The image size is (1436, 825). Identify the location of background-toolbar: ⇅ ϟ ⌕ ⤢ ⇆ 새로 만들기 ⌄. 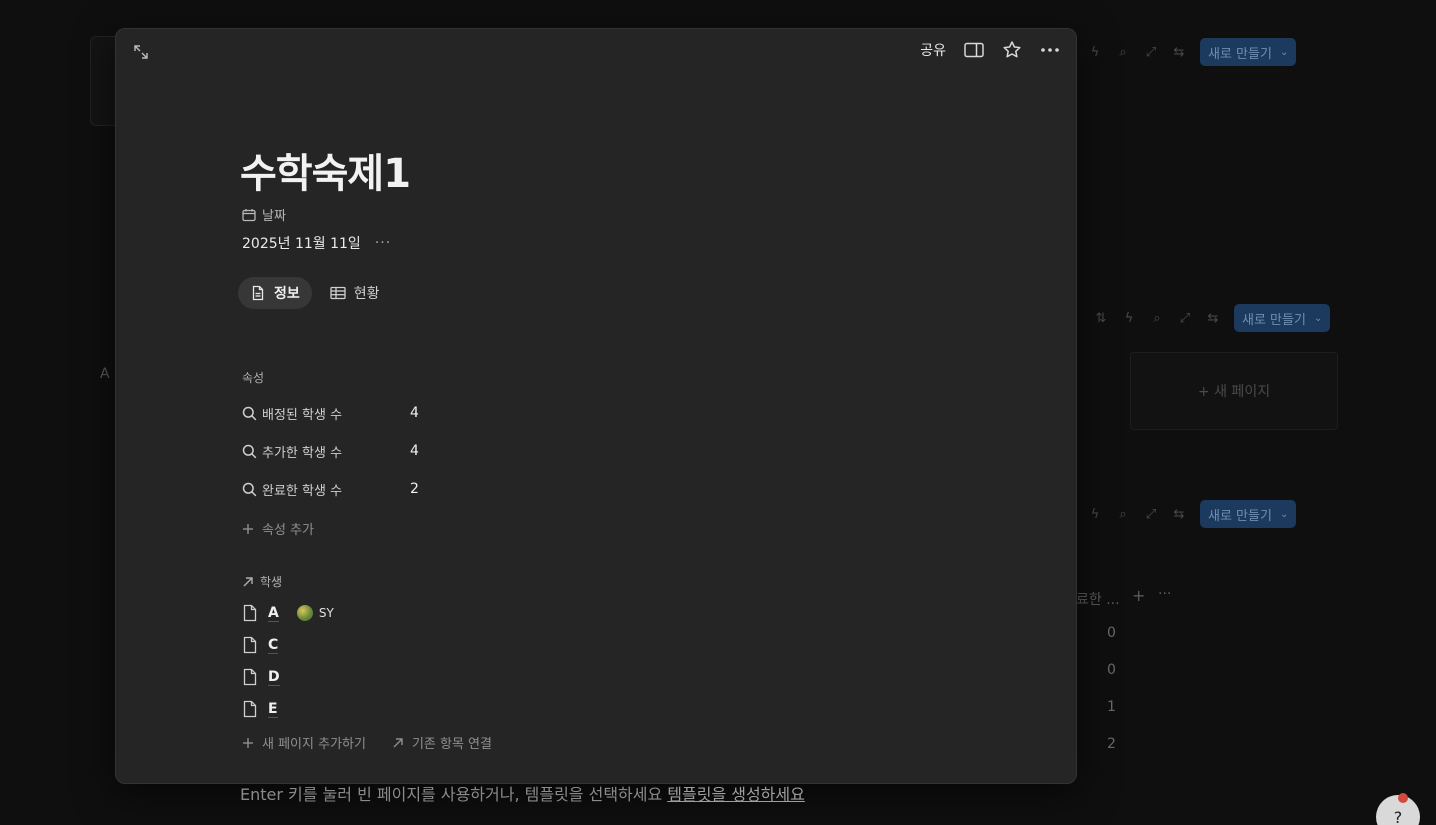
(1212, 318).